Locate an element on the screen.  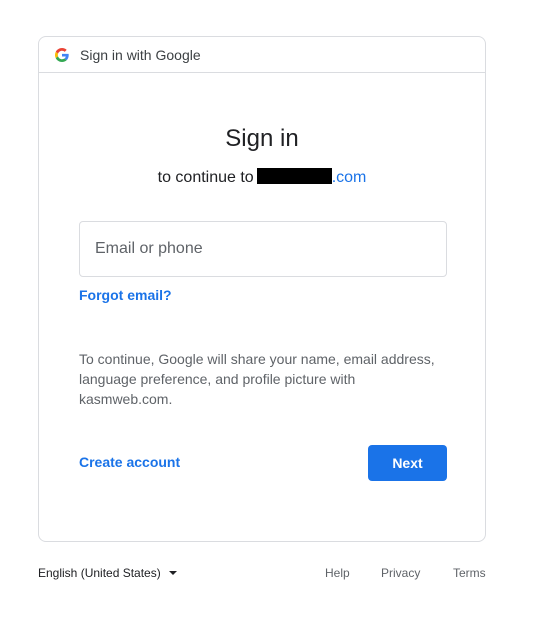
next-button: Next is located at coordinates (407, 463).